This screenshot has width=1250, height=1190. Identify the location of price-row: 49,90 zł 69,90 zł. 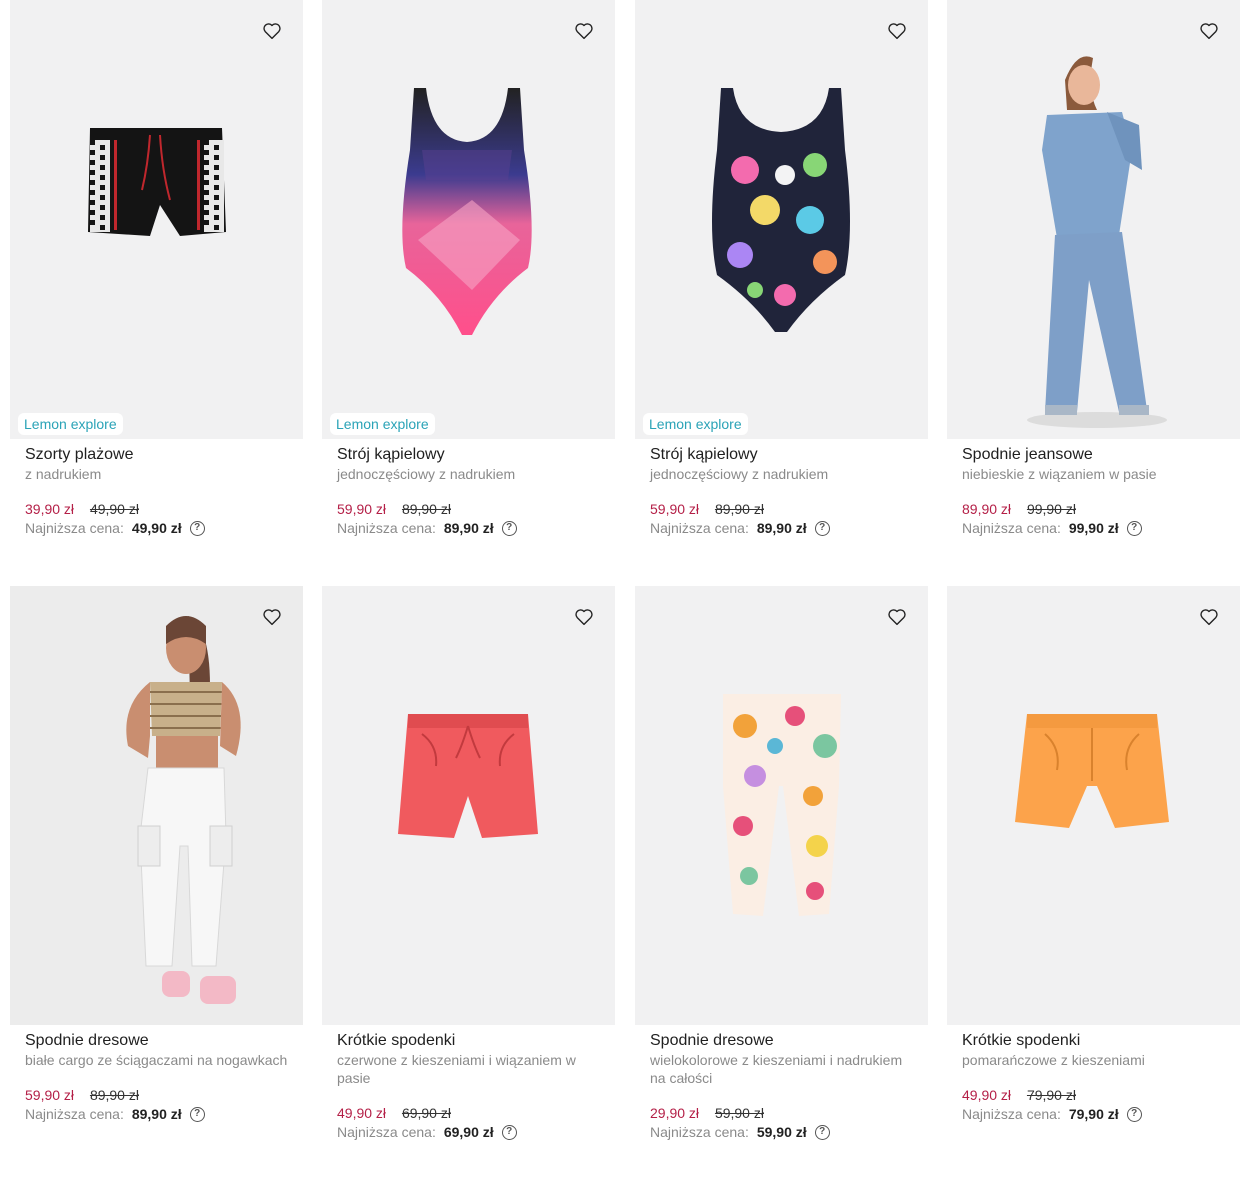
(468, 1113).